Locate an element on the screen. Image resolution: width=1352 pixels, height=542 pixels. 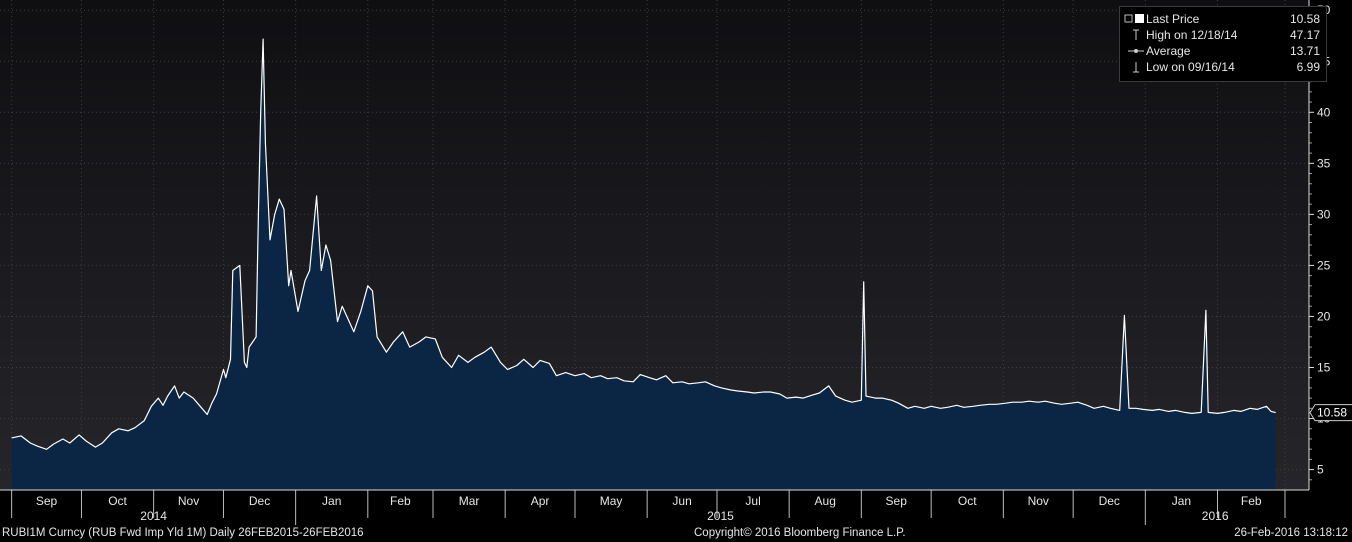
low-marker-icon is located at coordinates (1135, 67).